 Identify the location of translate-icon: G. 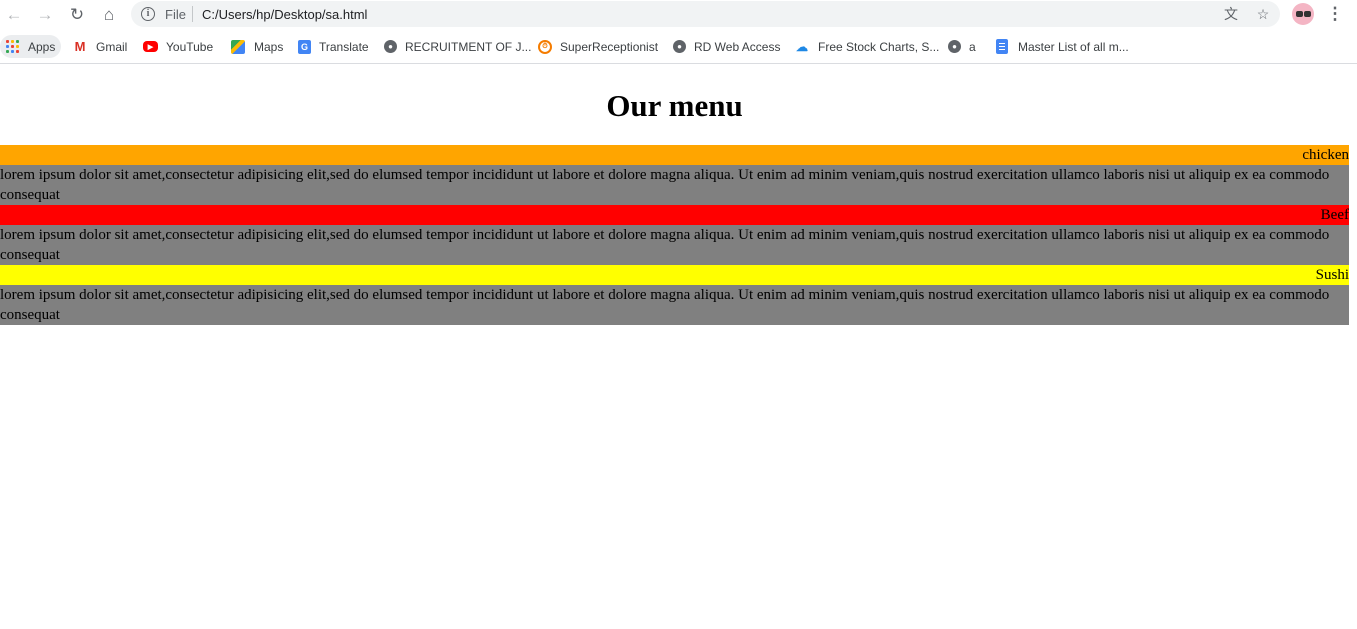
(304, 46).